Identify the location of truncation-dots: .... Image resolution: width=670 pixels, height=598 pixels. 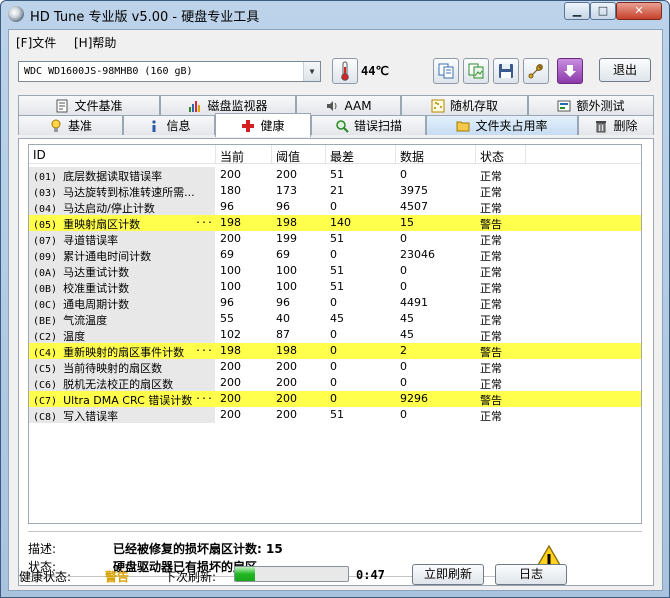
(203, 396).